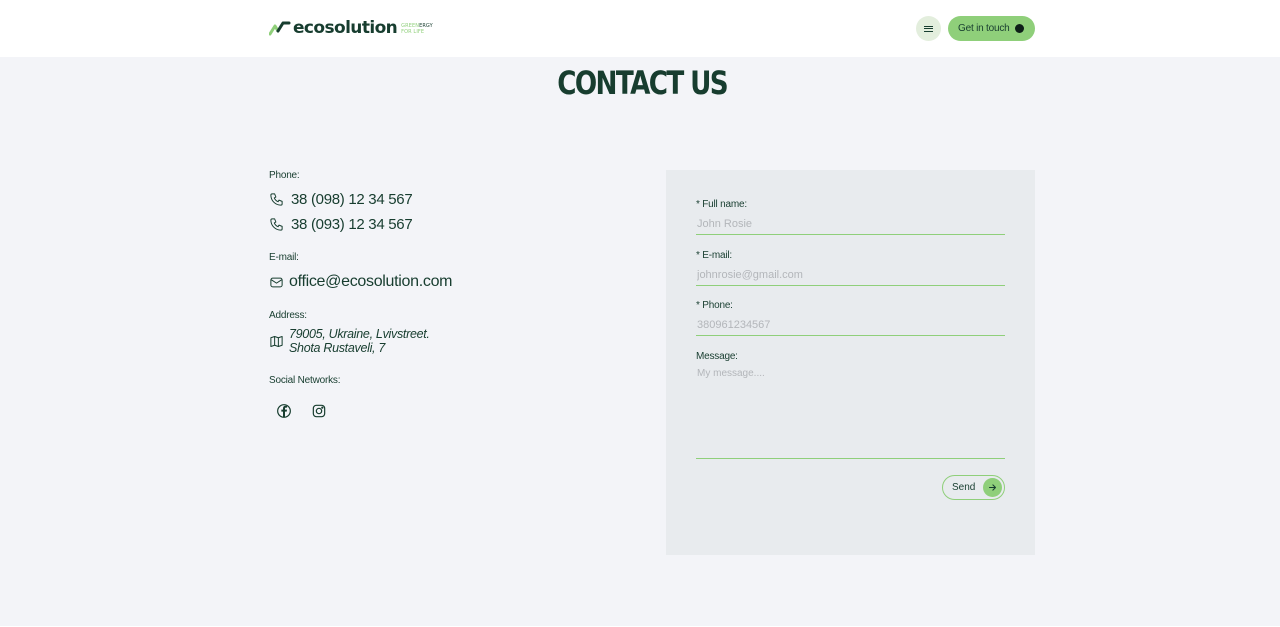  What do you see at coordinates (352, 224) in the screenshot?
I see `phone-number-2: 38 (093) 12 34 567` at bounding box center [352, 224].